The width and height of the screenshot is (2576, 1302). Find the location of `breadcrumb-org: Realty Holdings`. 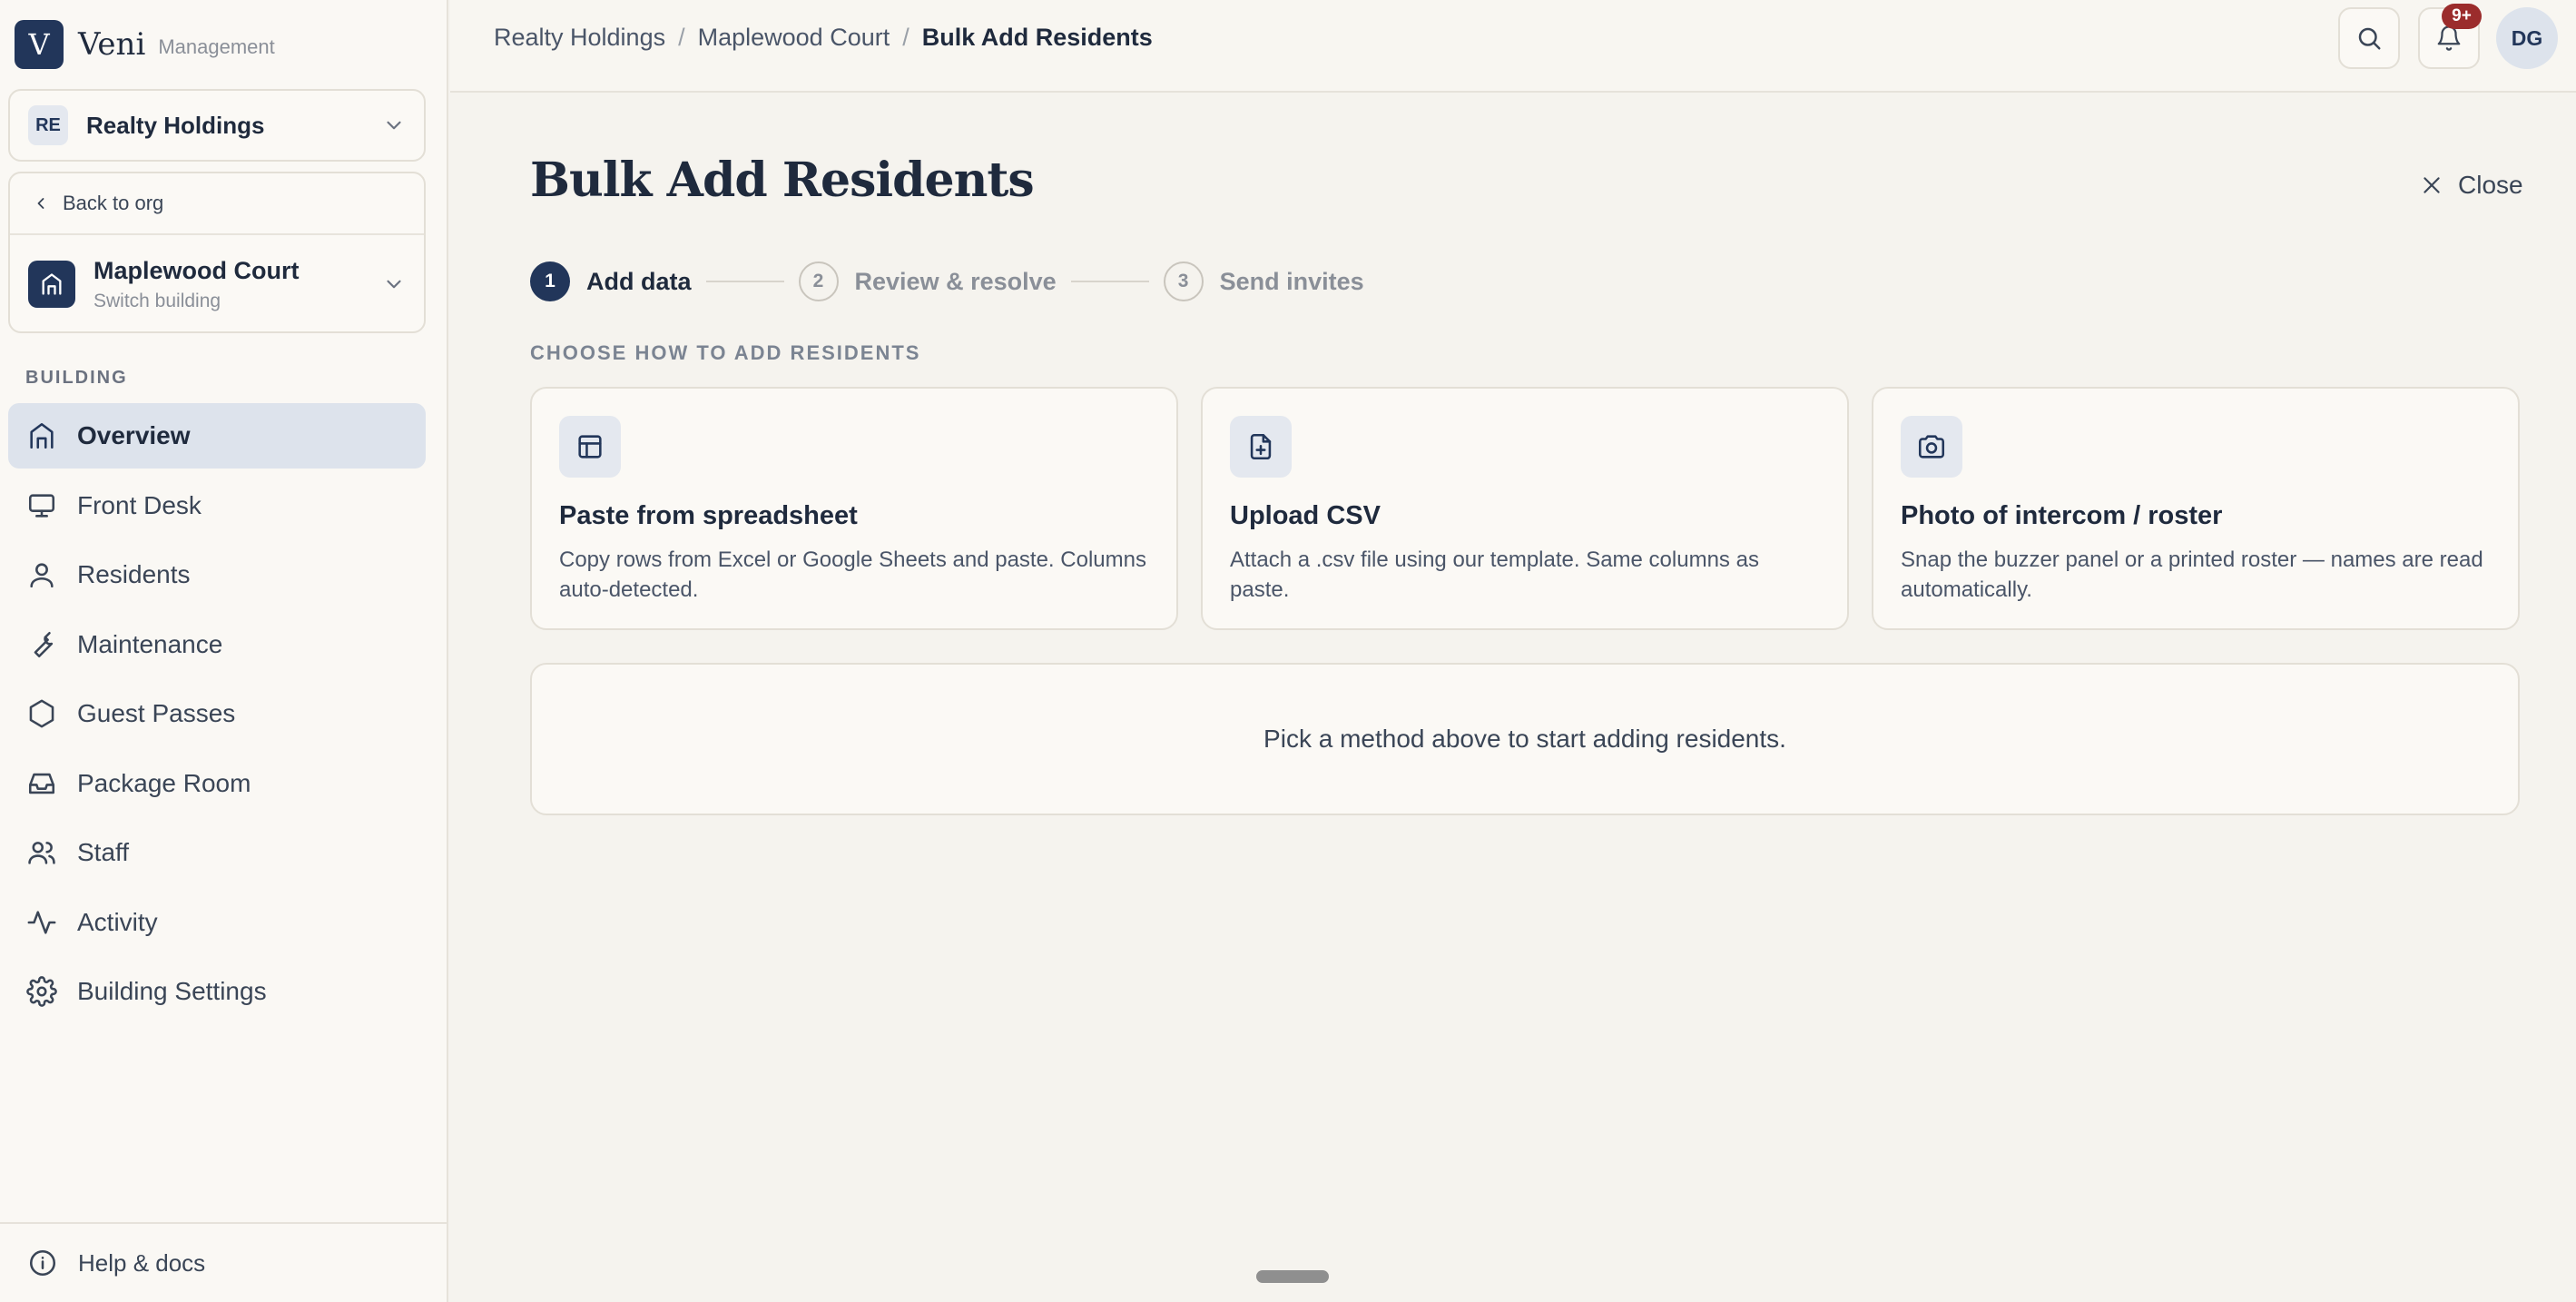

breadcrumb-org: Realty Holdings is located at coordinates (579, 38).